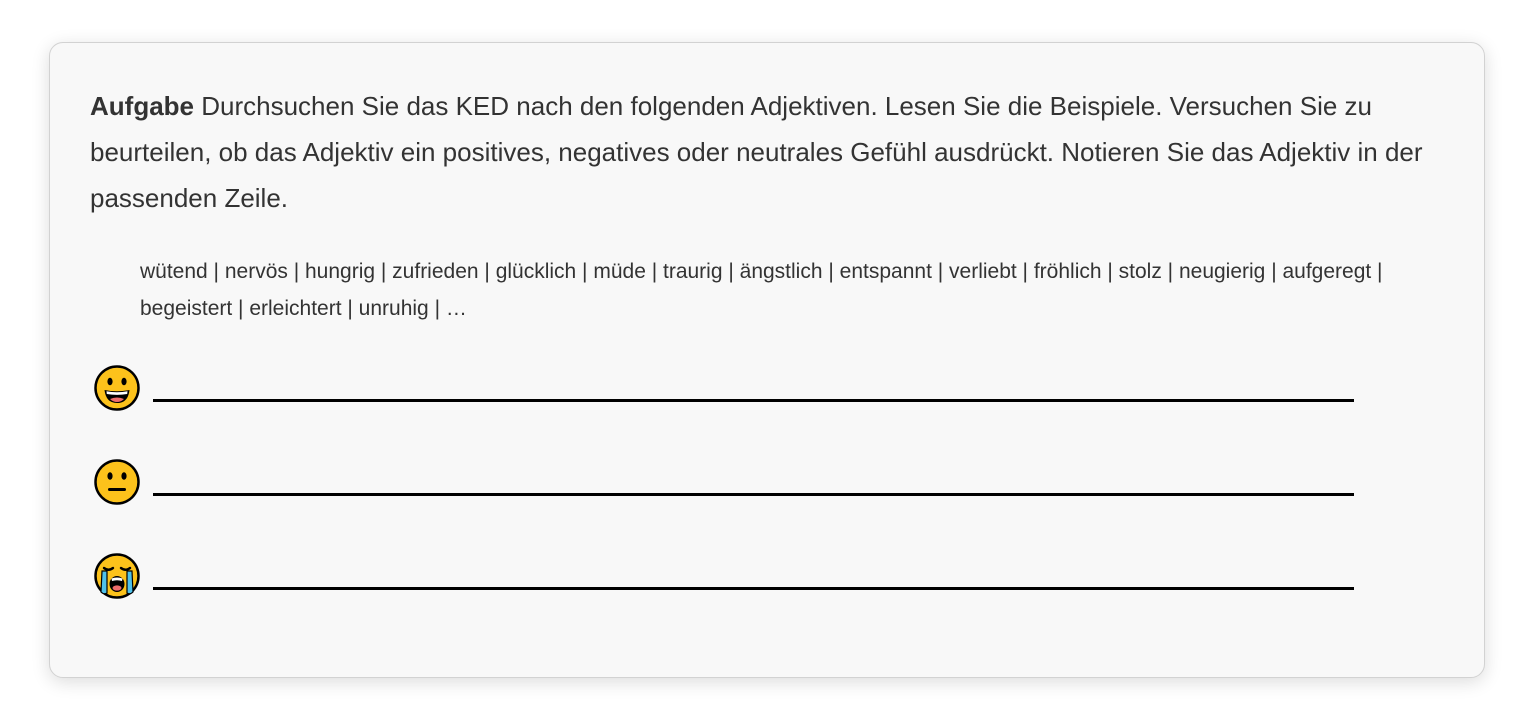  What do you see at coordinates (725, 578) in the screenshot?
I see `answer-row-negative` at bounding box center [725, 578].